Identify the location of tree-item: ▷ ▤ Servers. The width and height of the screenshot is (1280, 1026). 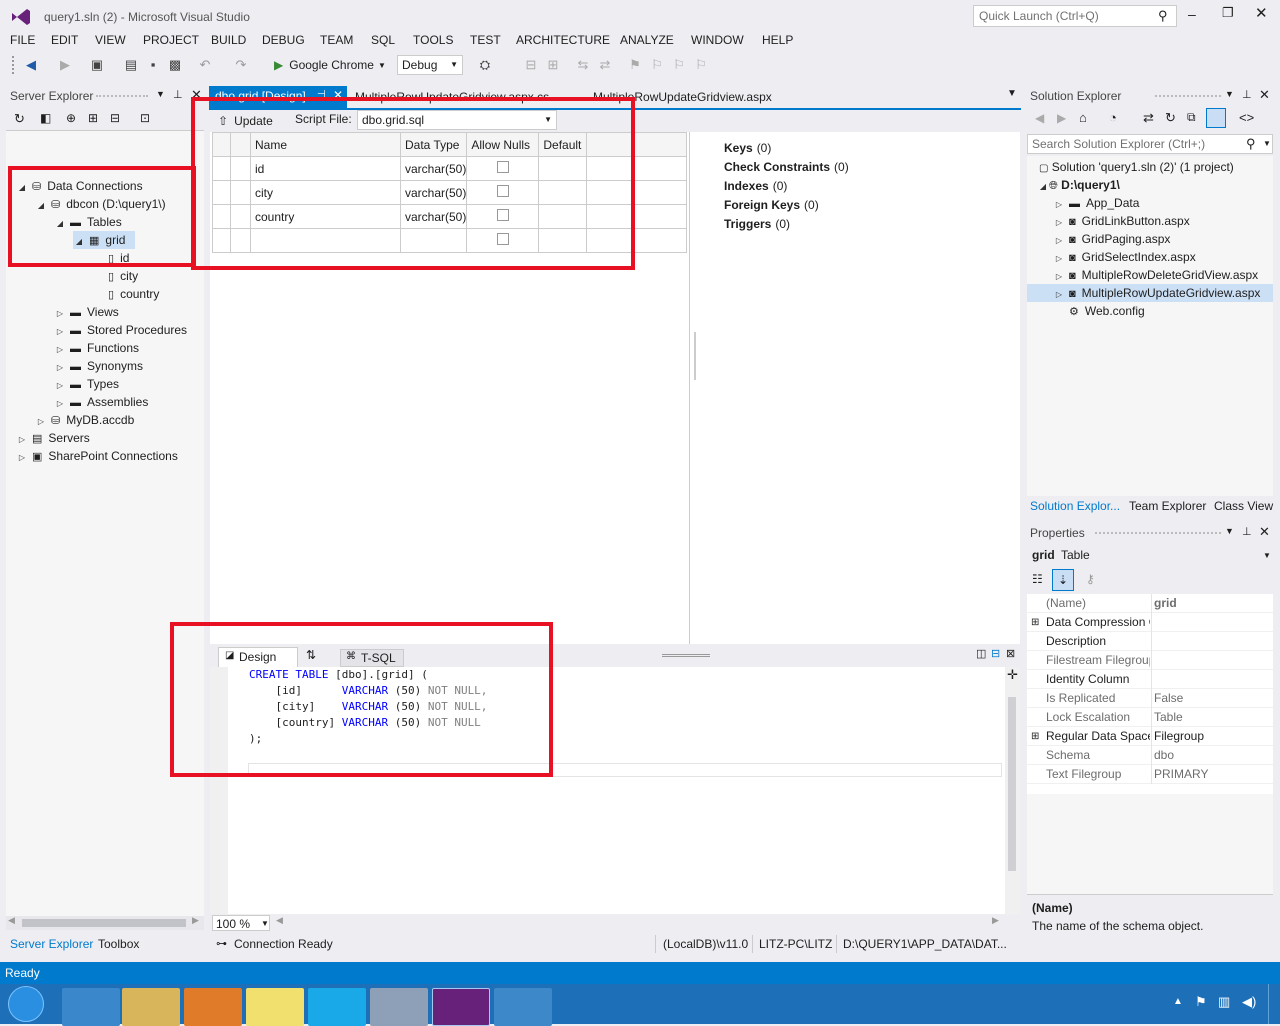
(53, 438).